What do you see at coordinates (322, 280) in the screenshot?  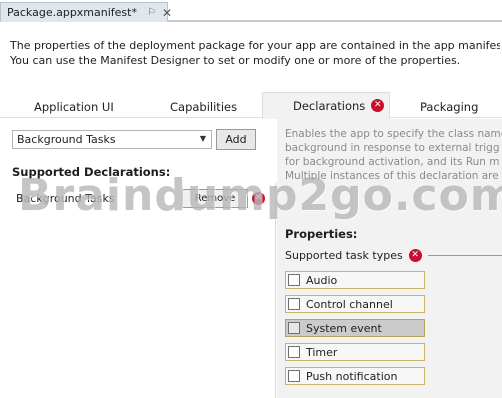 I see `checkbox-label: Audio` at bounding box center [322, 280].